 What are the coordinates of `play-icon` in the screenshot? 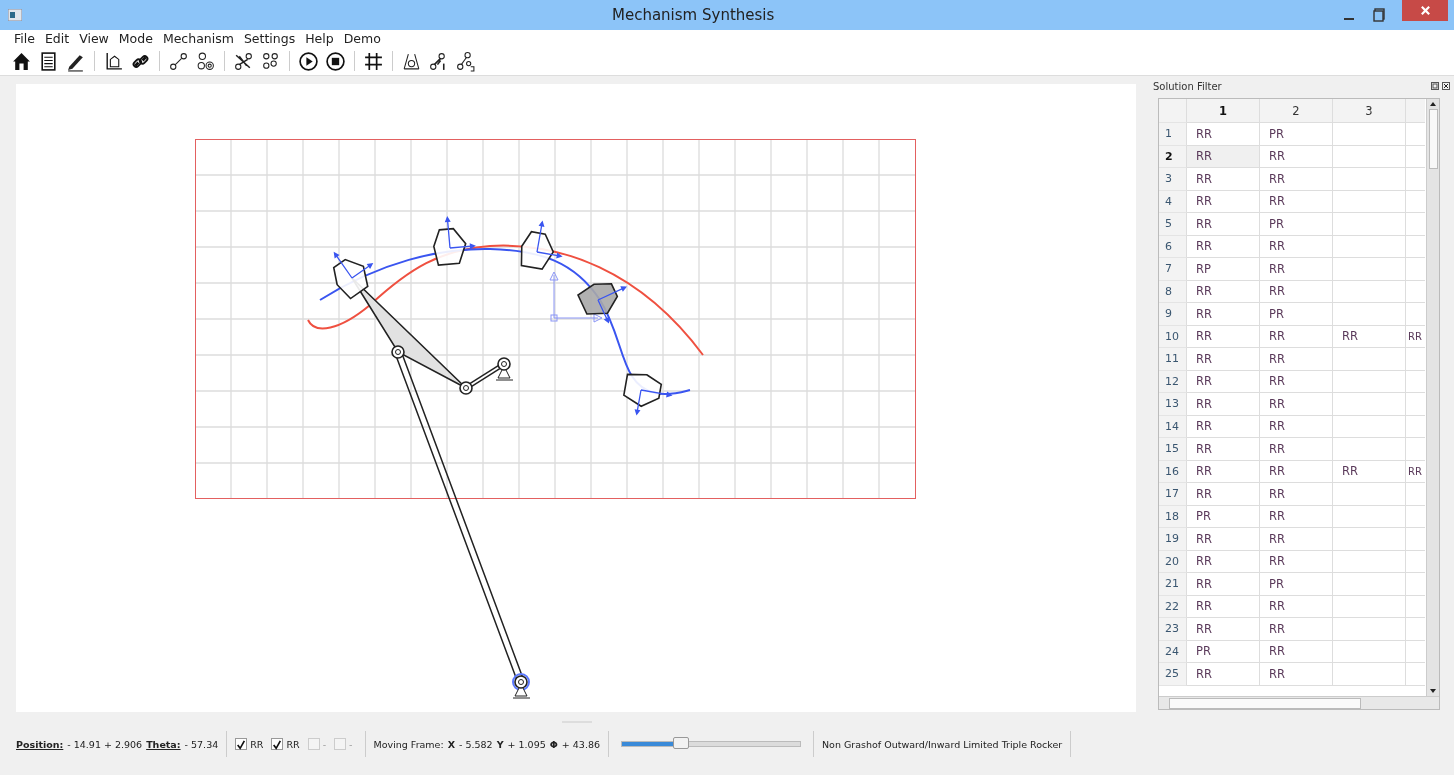 It's located at (308, 61).